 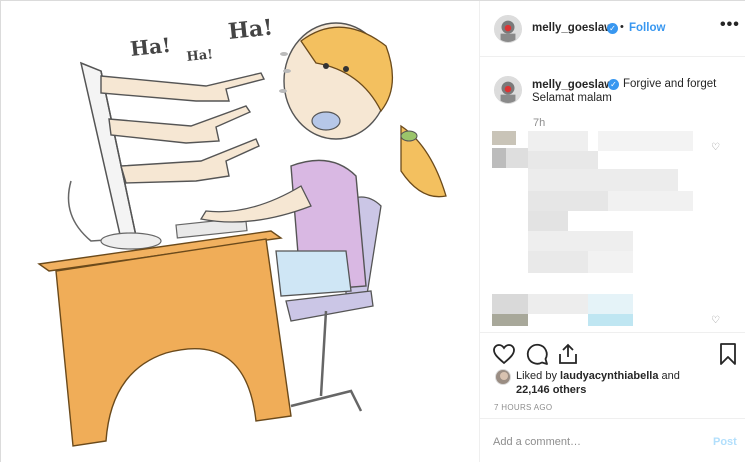 I want to click on add-comment-section: Post, so click(x=612, y=440).